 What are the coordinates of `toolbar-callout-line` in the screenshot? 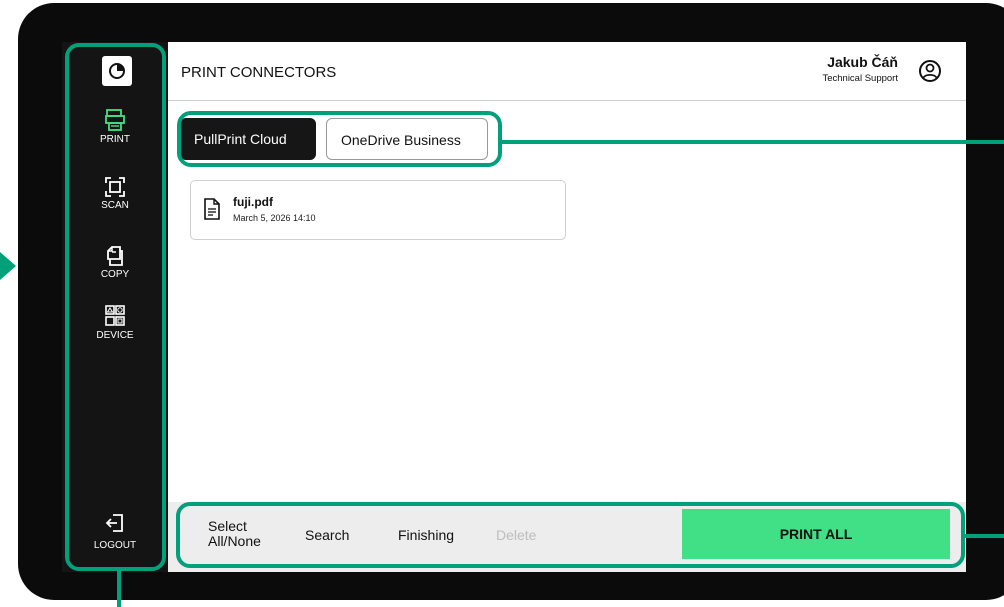 It's located at (984, 536).